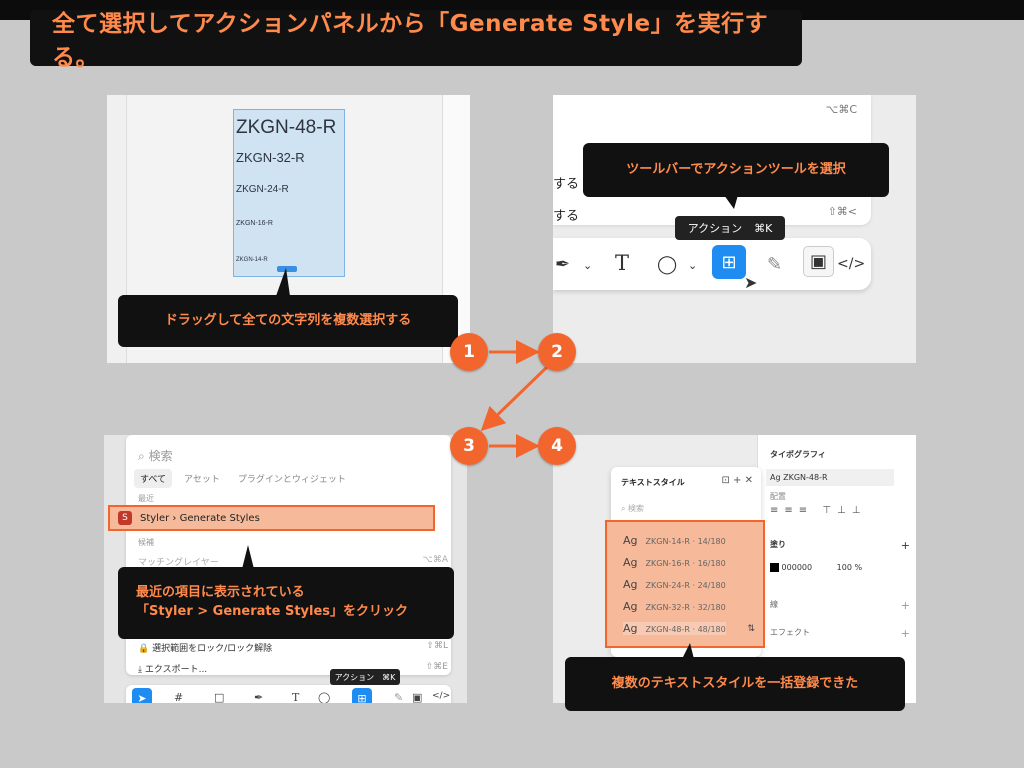 The width and height of the screenshot is (1024, 768). Describe the element at coordinates (514, 399) in the screenshot. I see `flow-arrows` at that location.